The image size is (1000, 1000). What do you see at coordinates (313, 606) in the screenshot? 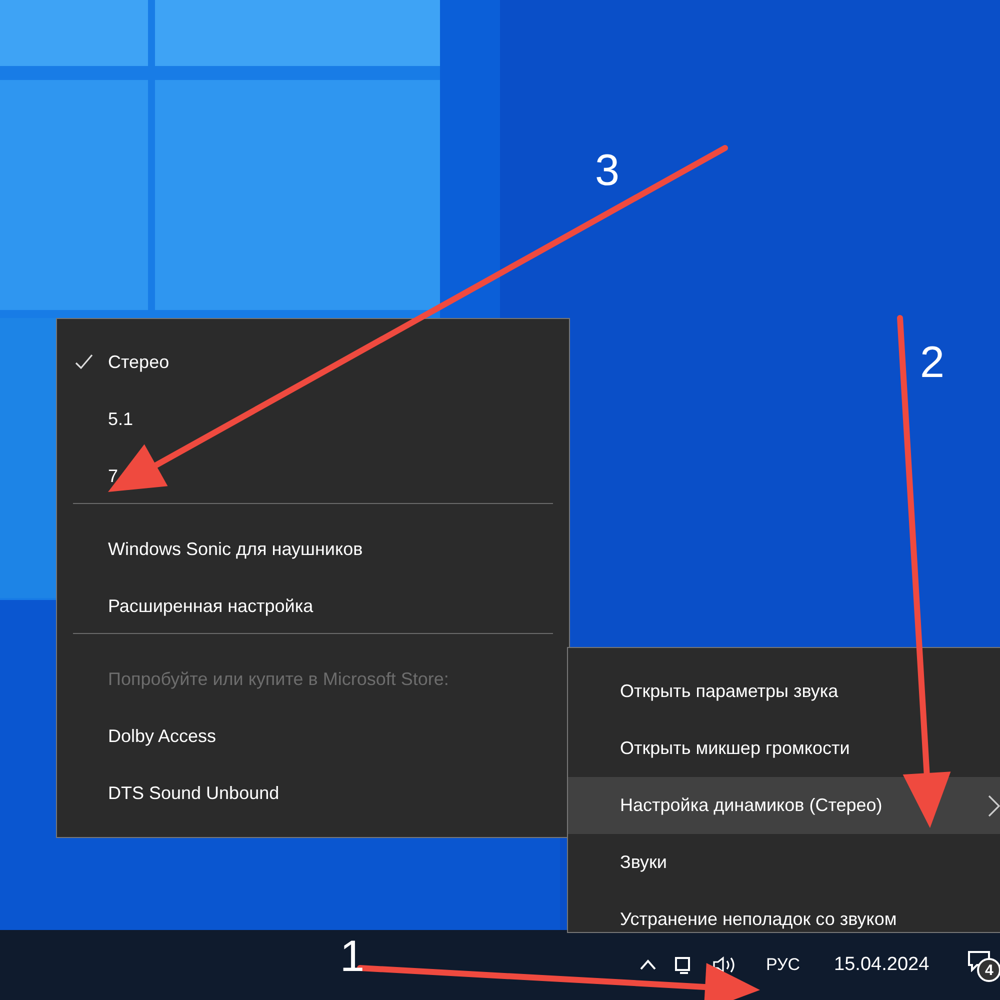
I see `menu-item: Расширенная настройка` at bounding box center [313, 606].